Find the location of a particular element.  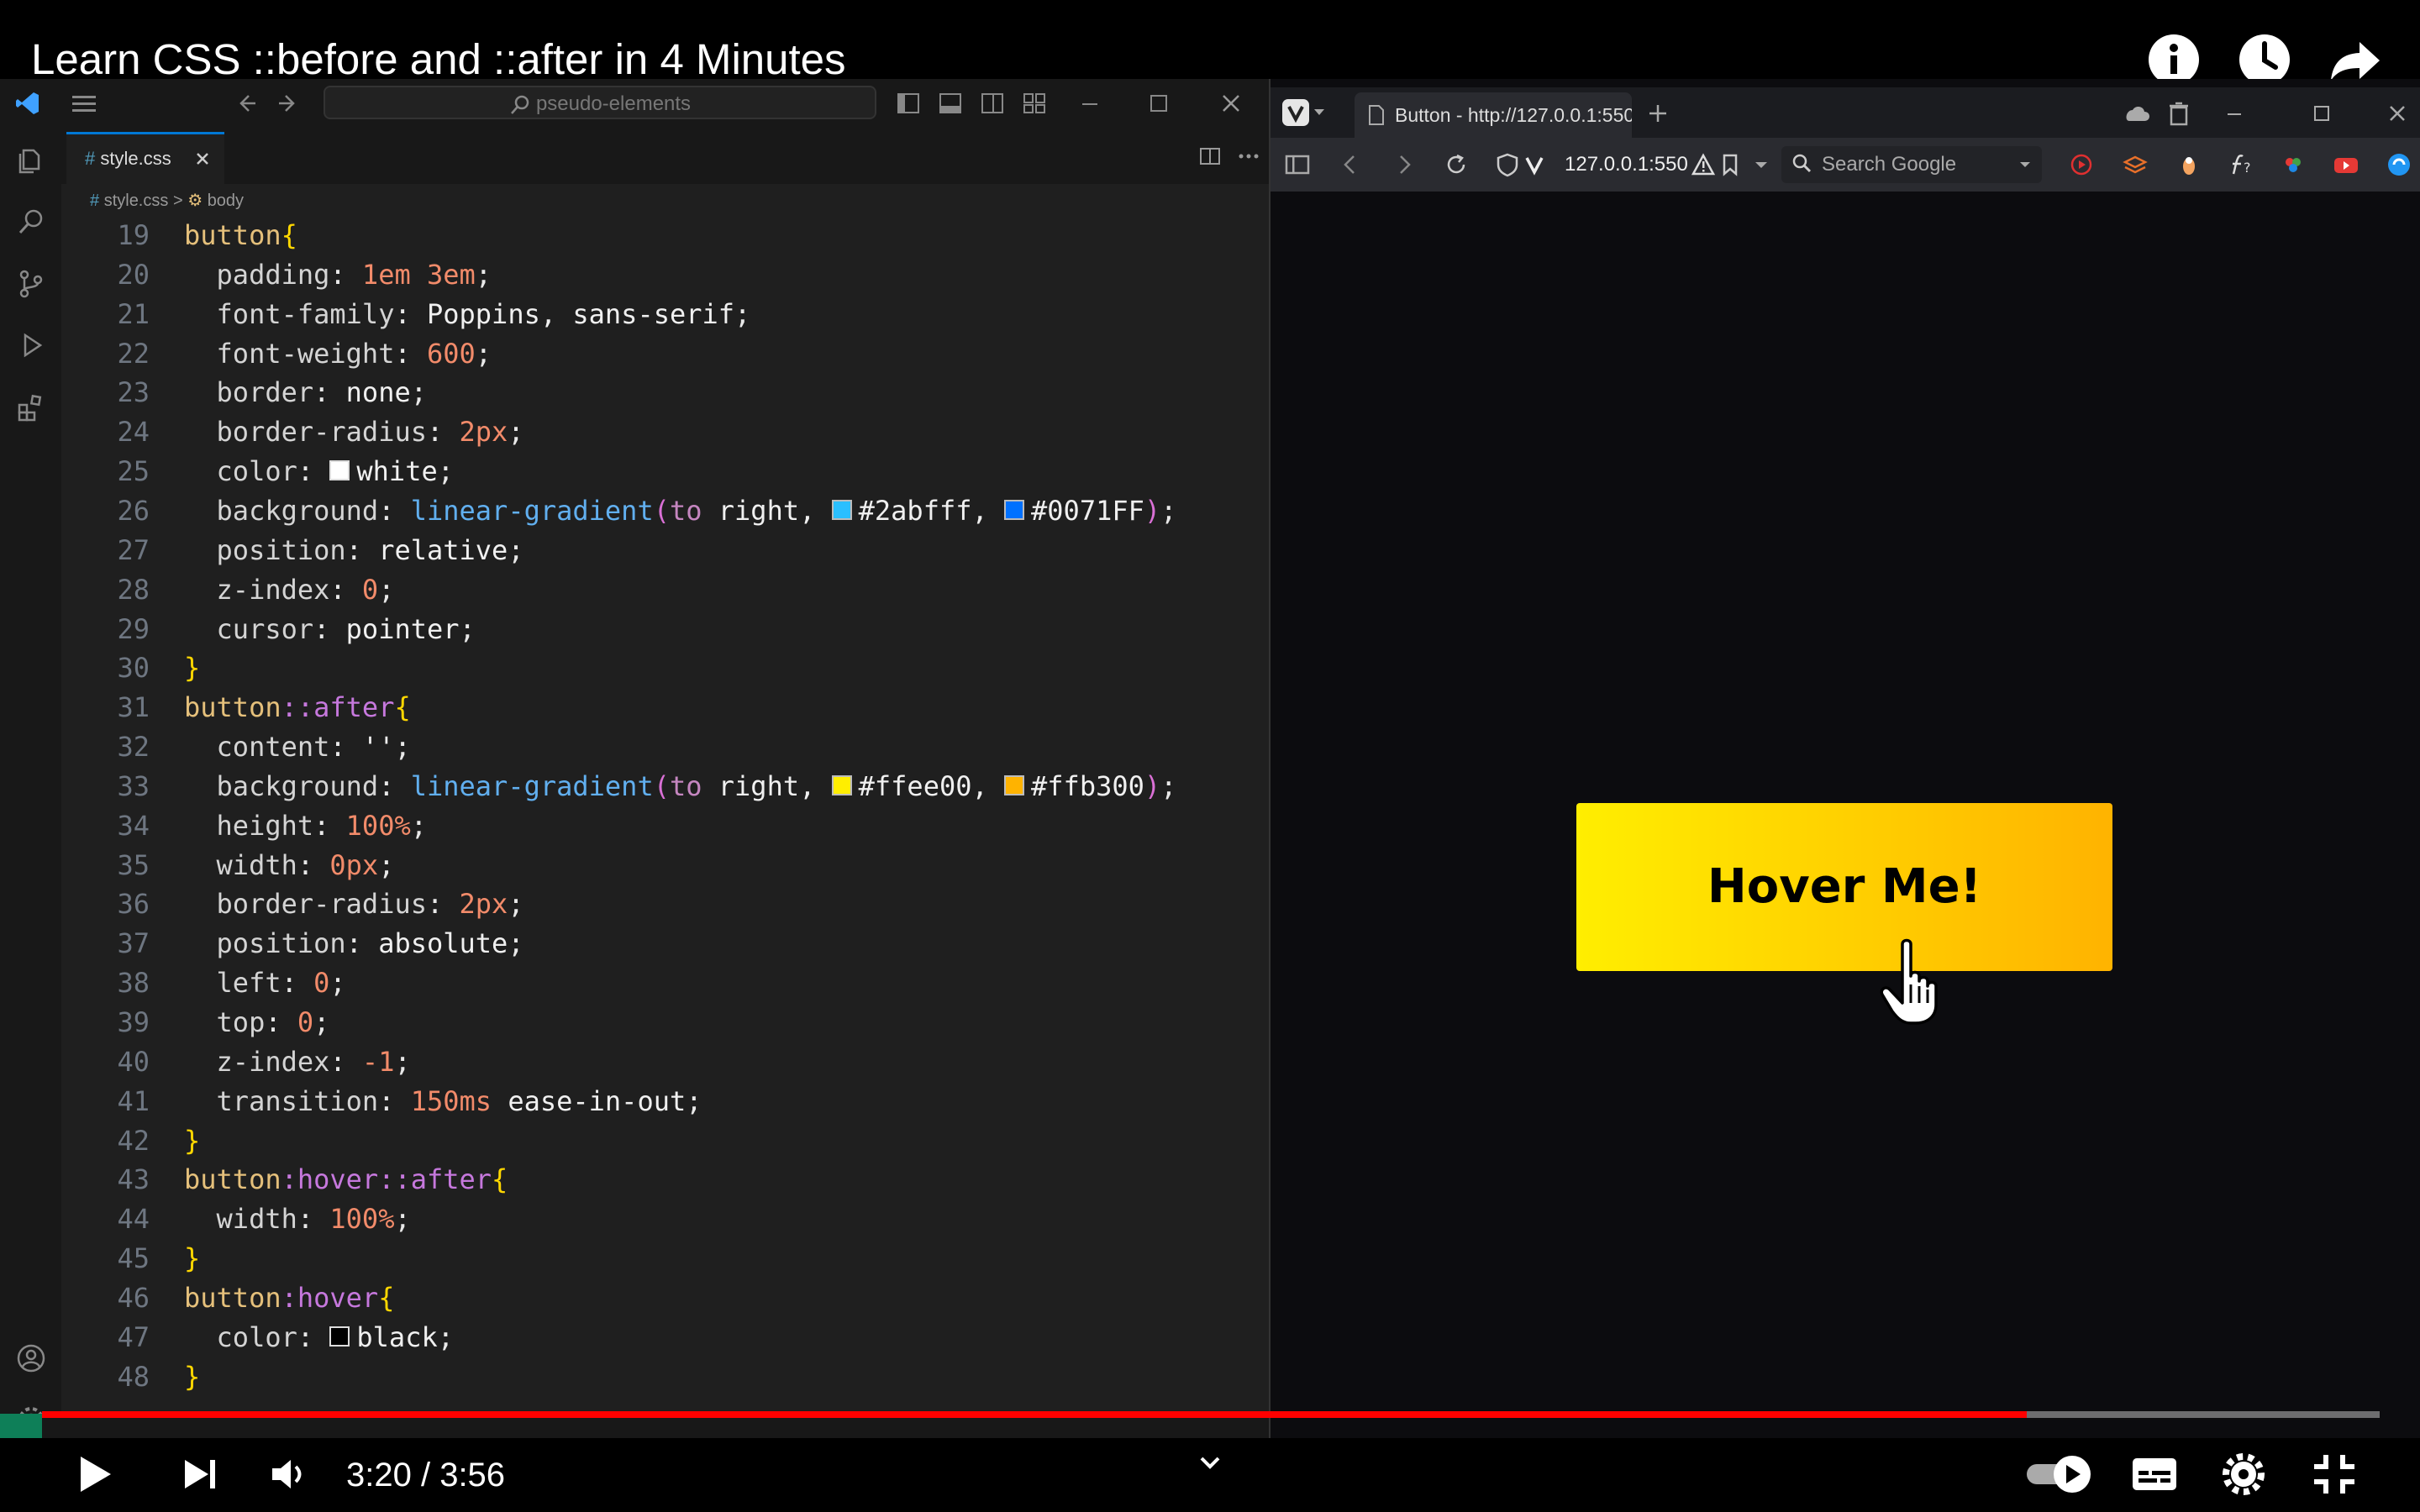

extensions-icon is located at coordinates (31, 408).